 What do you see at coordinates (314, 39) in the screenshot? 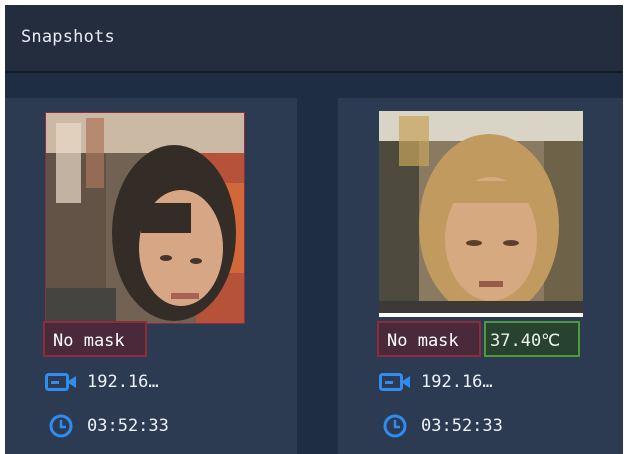
I see `panel-header: Snapshots` at bounding box center [314, 39].